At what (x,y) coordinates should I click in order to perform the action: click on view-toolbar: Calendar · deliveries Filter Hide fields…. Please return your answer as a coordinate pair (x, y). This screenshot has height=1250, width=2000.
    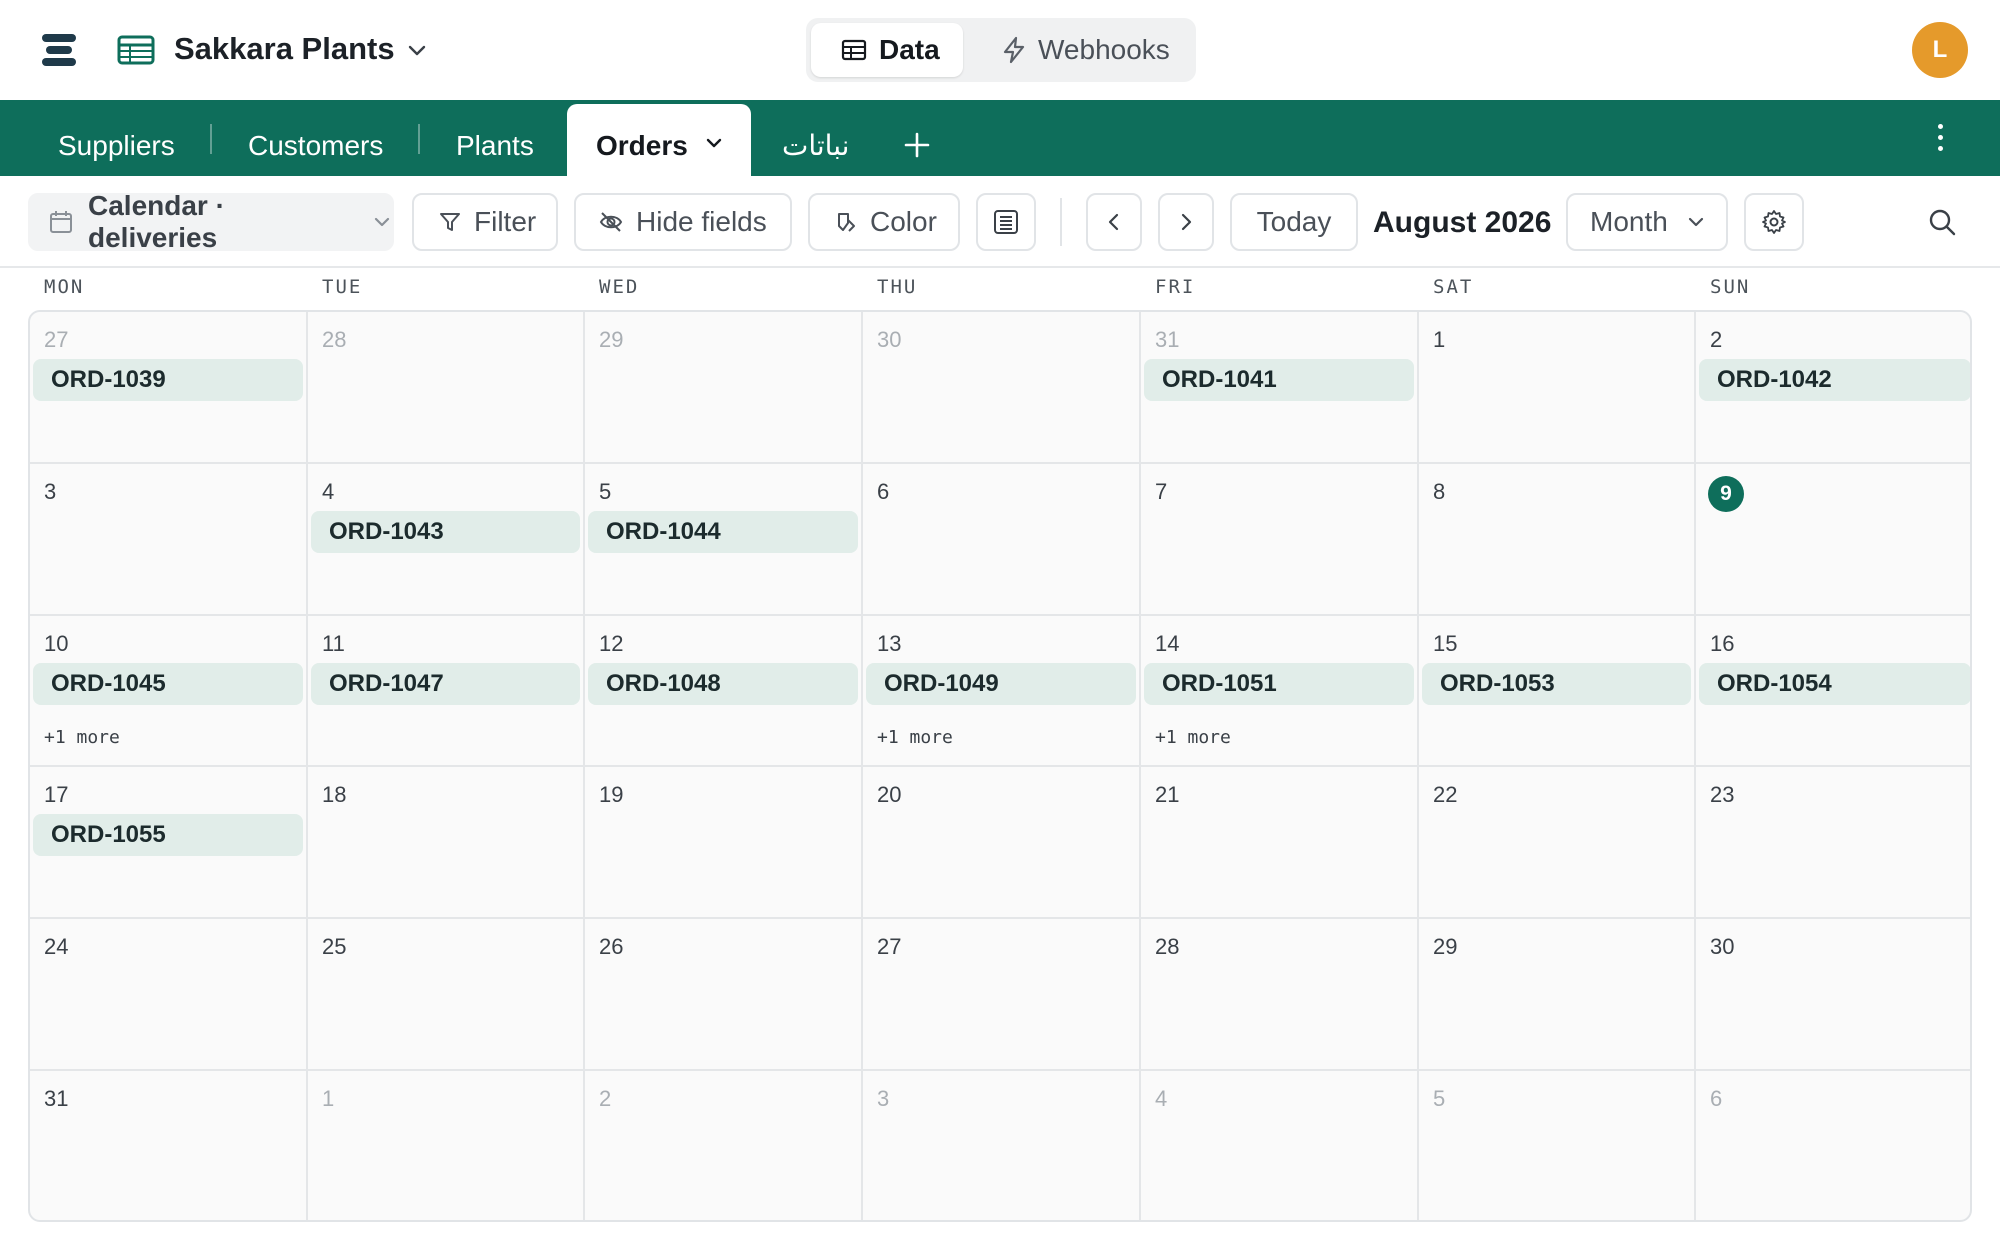
    Looking at the image, I should click on (1000, 222).